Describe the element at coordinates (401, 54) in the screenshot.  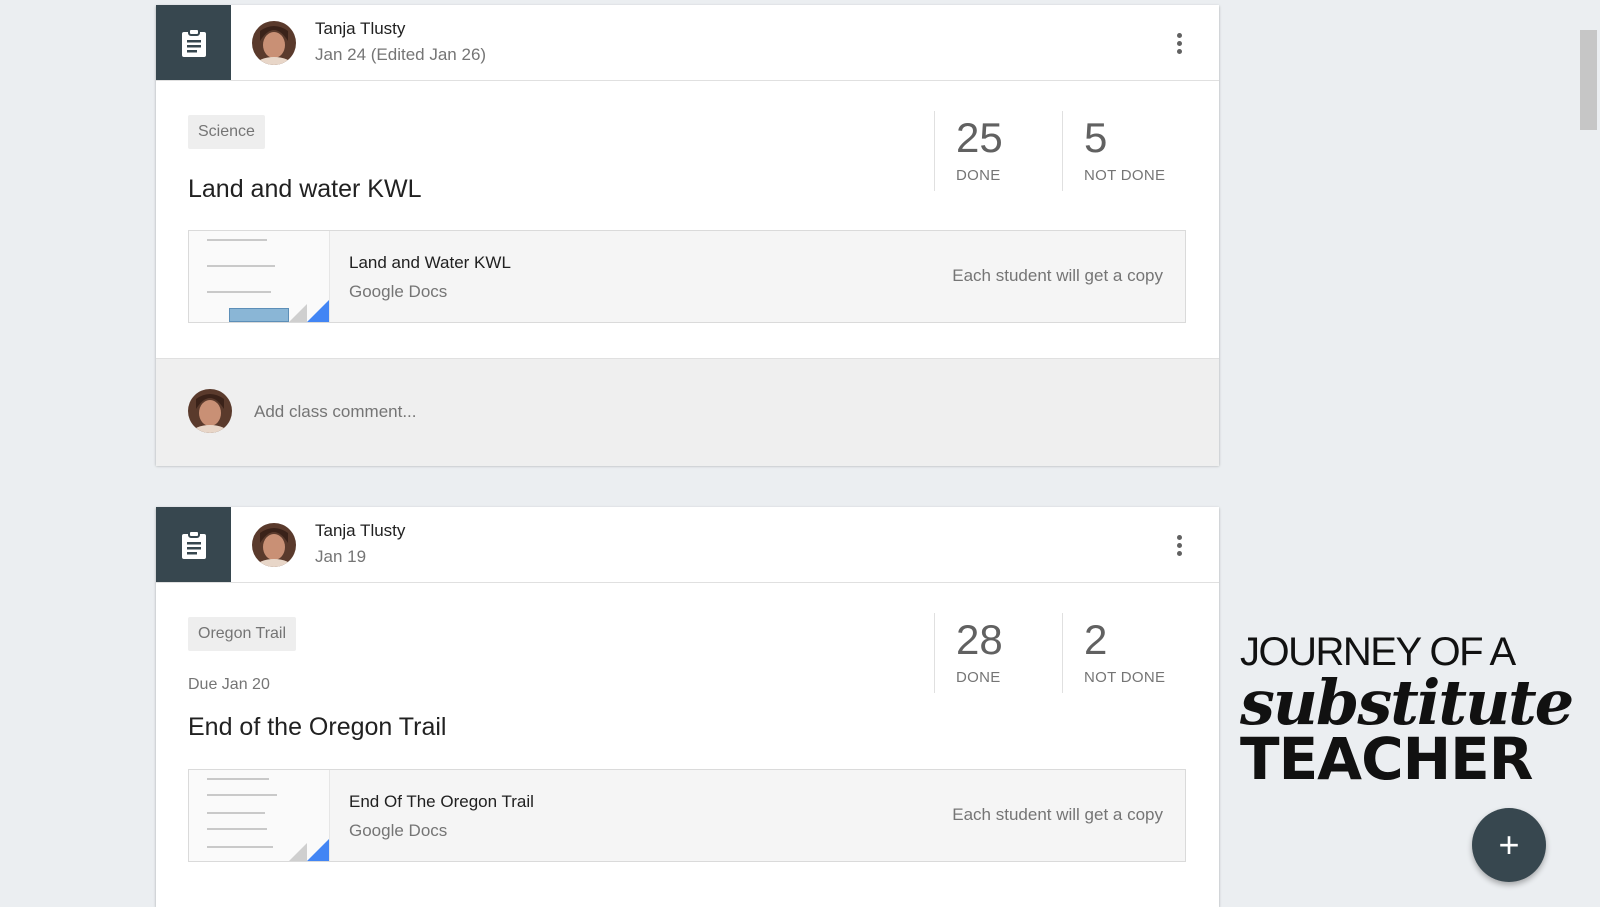
I see `post-date: Jan 24 (Edited Jan 26)` at that location.